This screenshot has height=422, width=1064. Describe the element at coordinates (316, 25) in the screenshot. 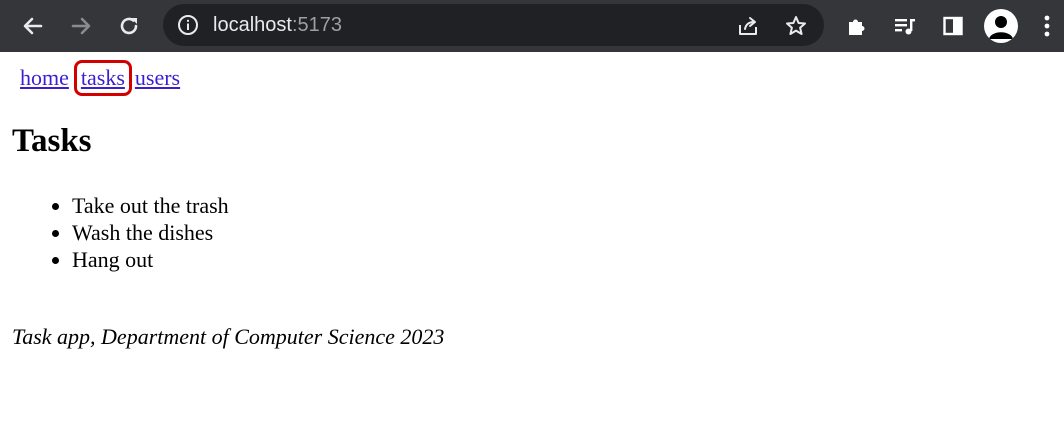

I see `url-port: :5173` at that location.